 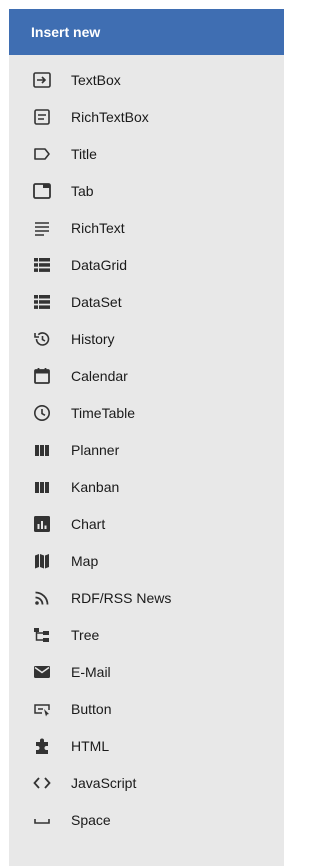 I want to click on richtext-icon, so click(x=42, y=228).